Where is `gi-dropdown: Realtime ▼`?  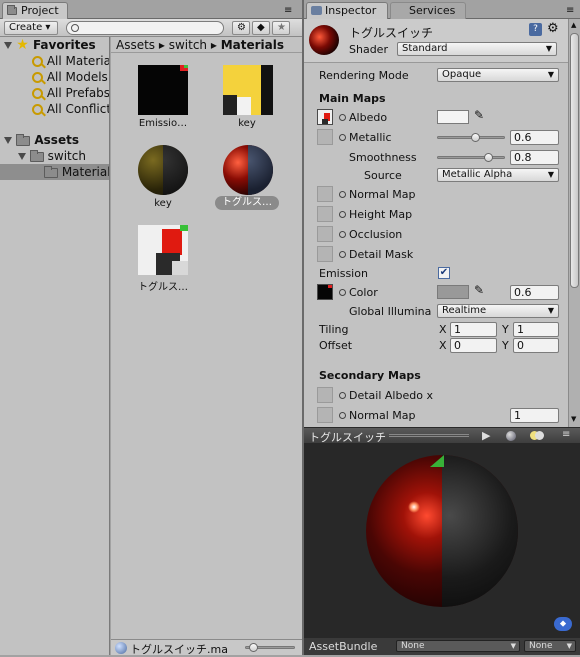 gi-dropdown: Realtime ▼ is located at coordinates (498, 311).